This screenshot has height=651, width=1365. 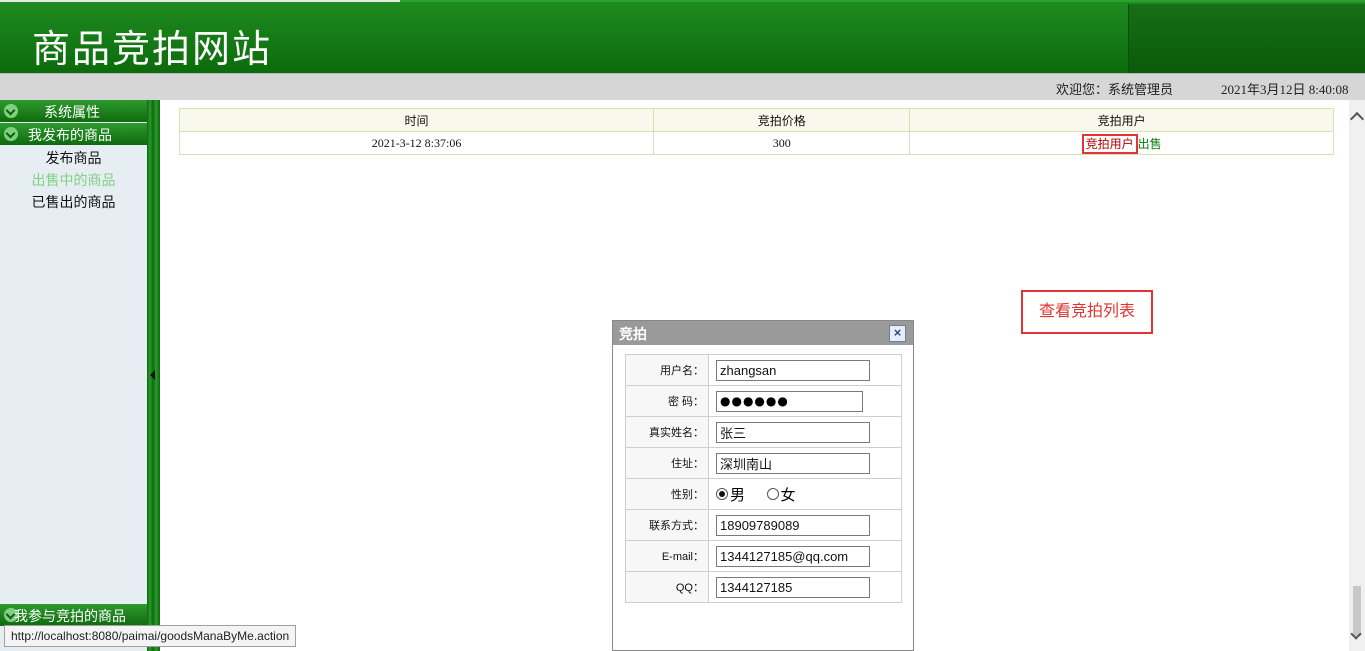 What do you see at coordinates (738, 495) in the screenshot?
I see `gender-male-label: 男` at bounding box center [738, 495].